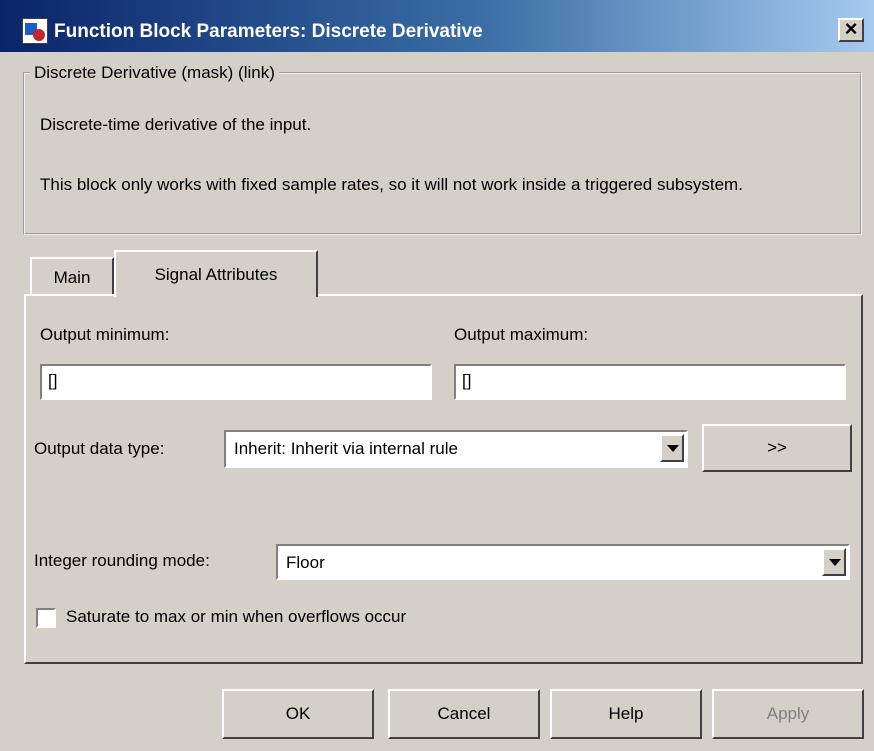 This screenshot has height=751, width=874. What do you see at coordinates (176, 124) in the screenshot?
I see `description-text-1: Discrete-time derivative of the input.` at bounding box center [176, 124].